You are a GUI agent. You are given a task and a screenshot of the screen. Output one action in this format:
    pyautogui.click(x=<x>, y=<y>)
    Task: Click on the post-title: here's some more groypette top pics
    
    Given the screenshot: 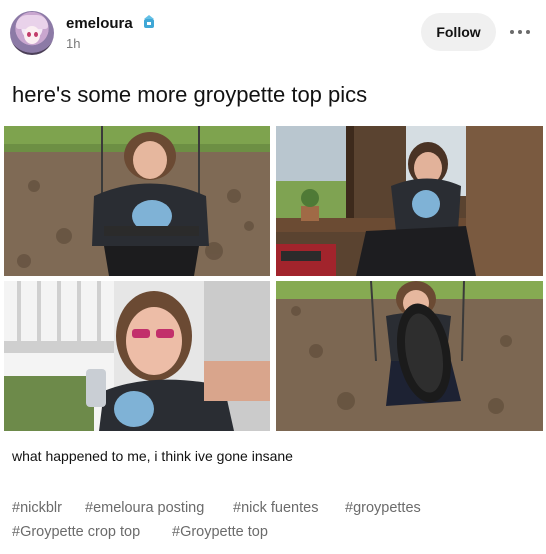 What is the action you would take?
    pyautogui.click(x=190, y=94)
    